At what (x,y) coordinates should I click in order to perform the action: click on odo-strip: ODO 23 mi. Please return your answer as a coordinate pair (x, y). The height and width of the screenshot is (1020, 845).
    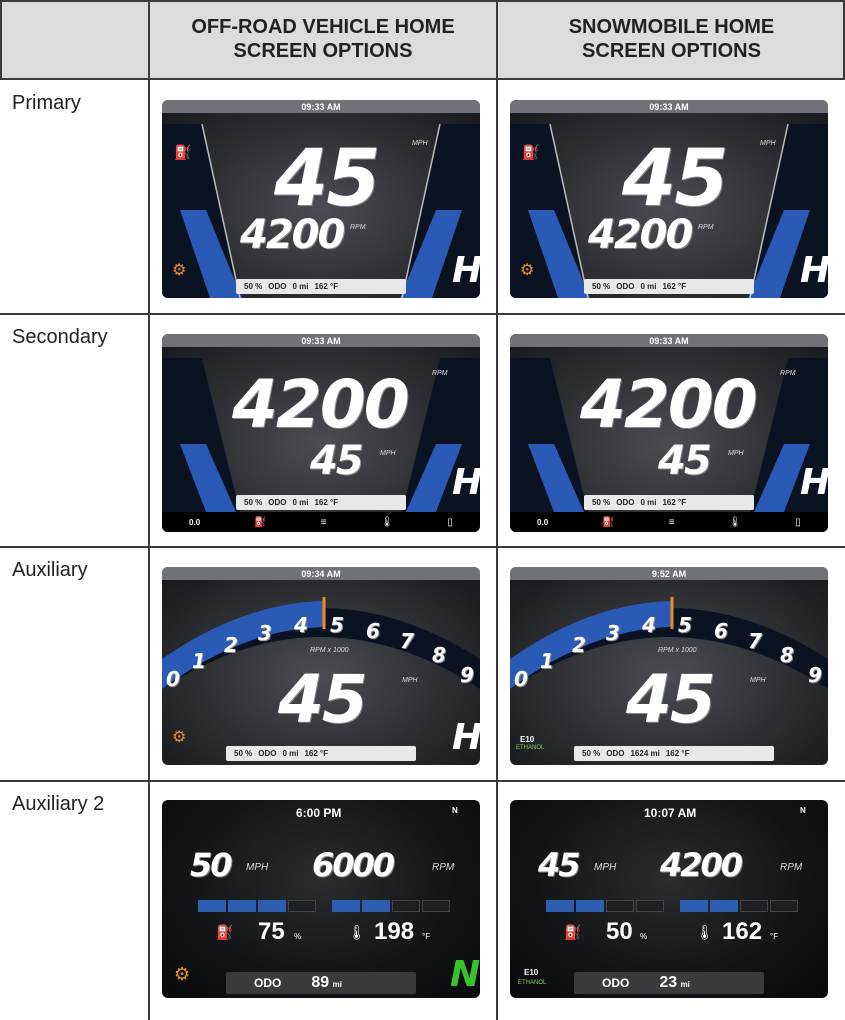
    Looking at the image, I should click on (669, 983).